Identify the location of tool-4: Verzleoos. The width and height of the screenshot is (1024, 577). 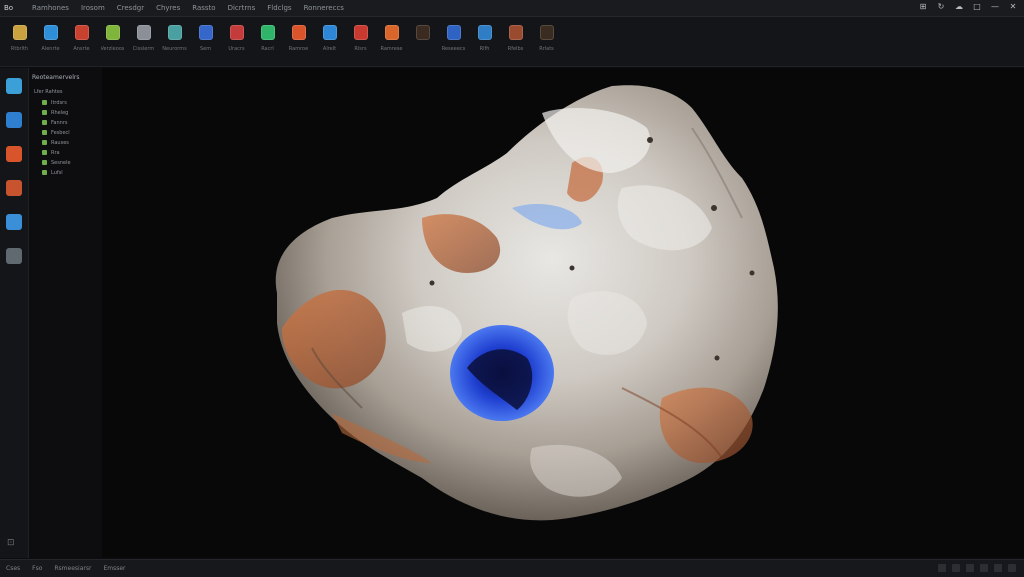
(112, 48).